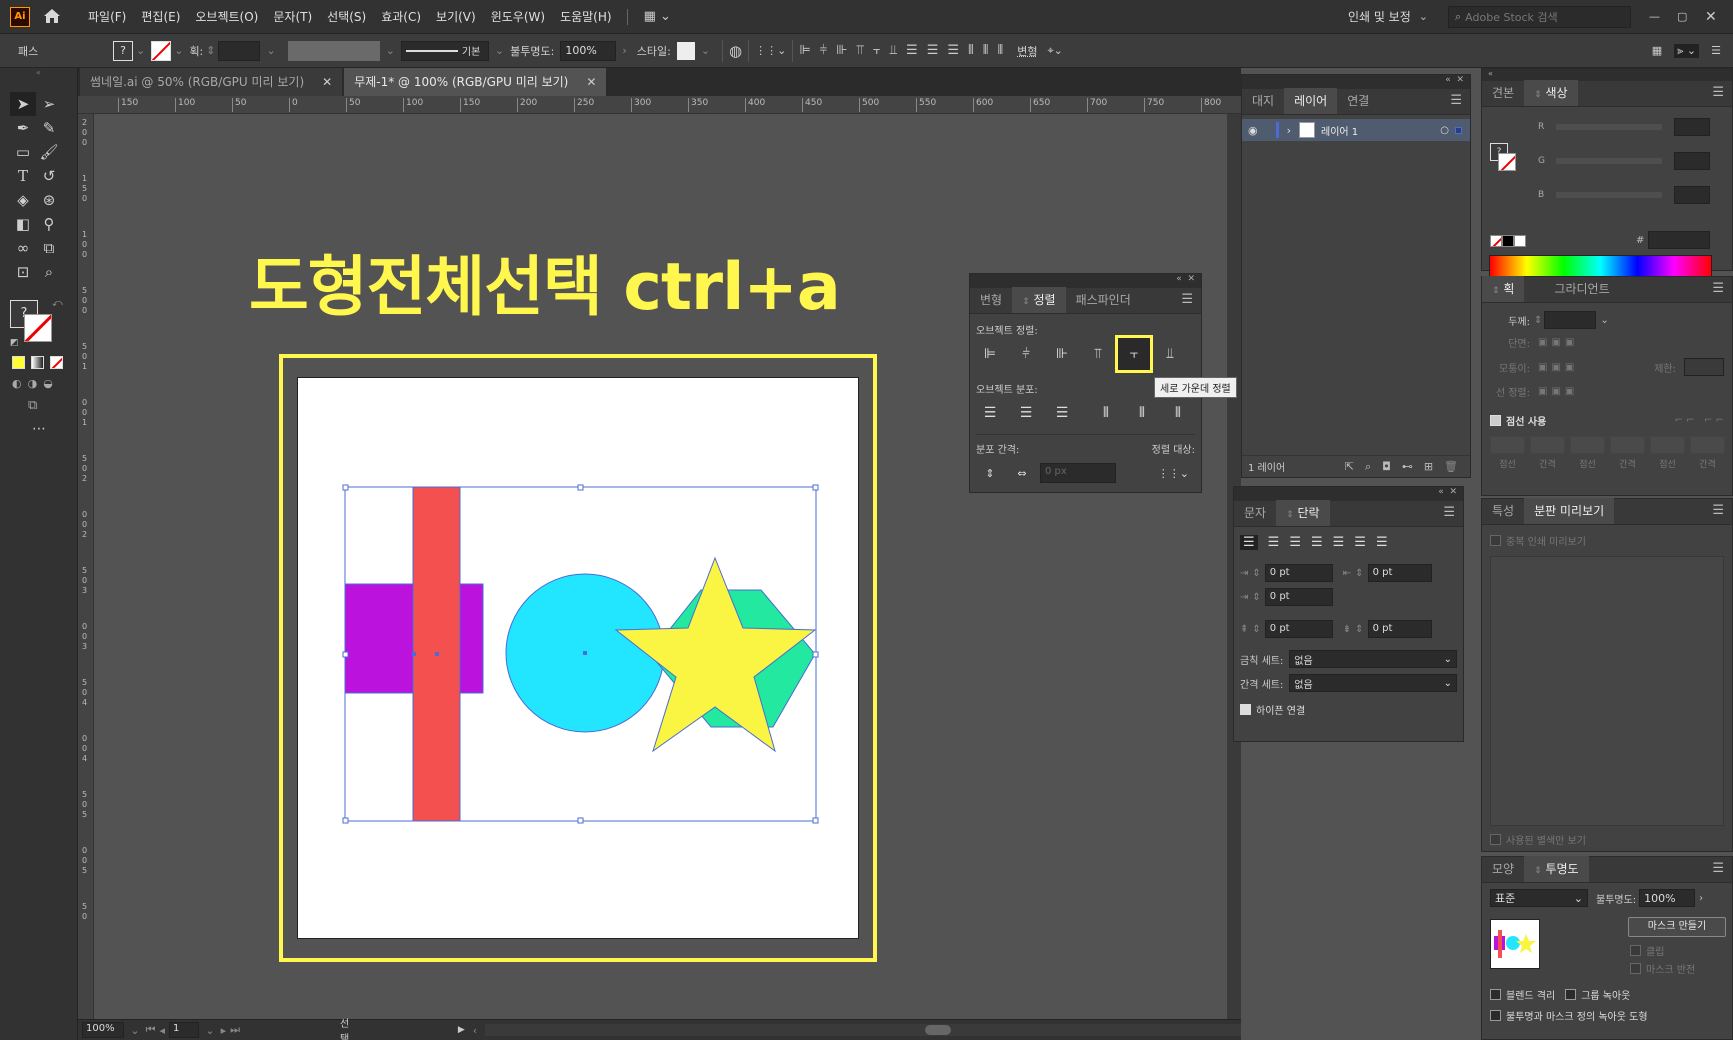 This screenshot has height=1040, width=1733. Describe the element at coordinates (1098, 354) in the screenshot. I see `align-top-edge-icon: ⫪` at that location.